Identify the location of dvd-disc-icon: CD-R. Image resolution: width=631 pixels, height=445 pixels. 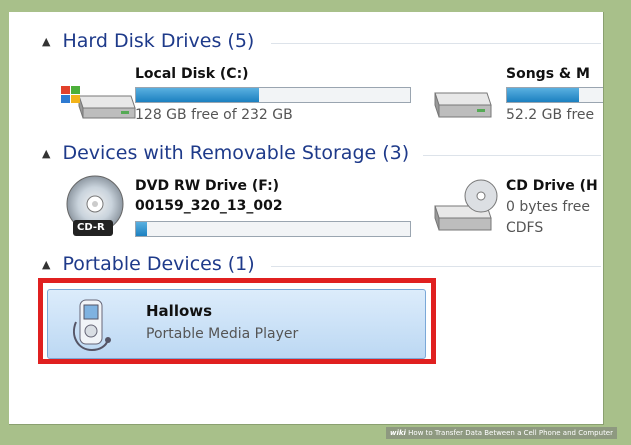
(95, 209).